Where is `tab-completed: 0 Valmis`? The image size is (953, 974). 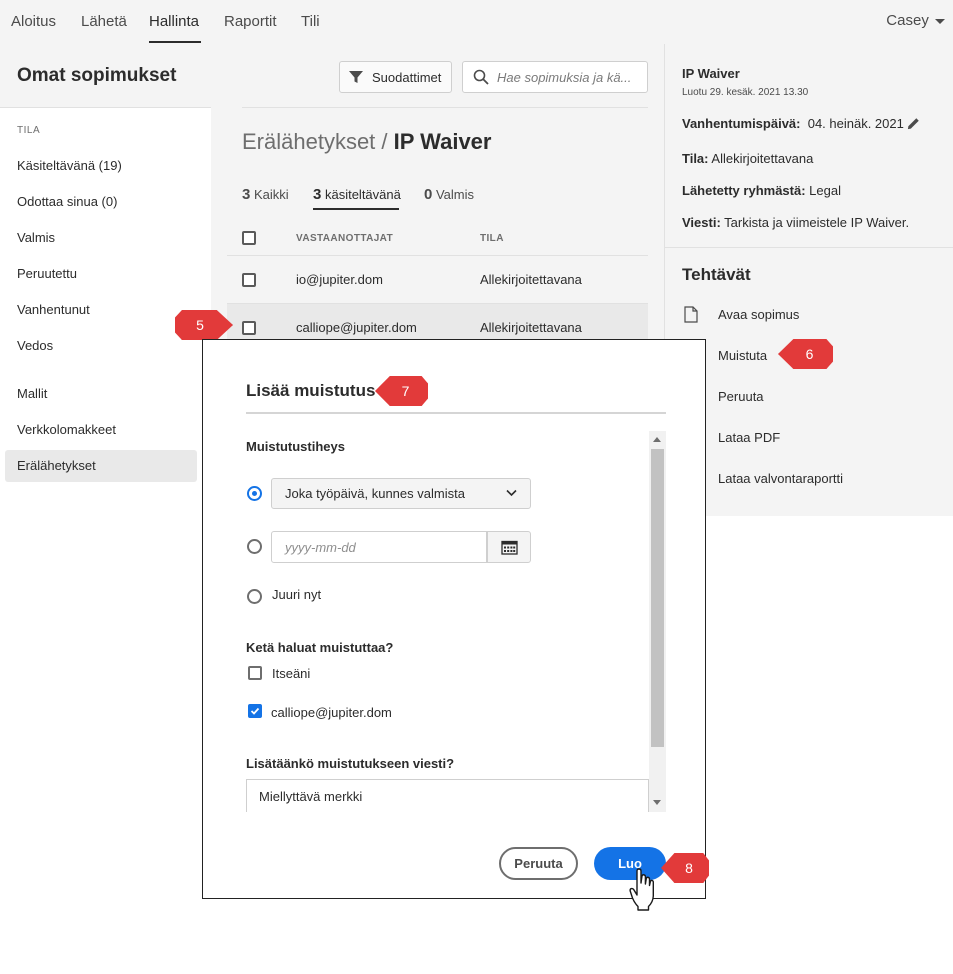
tab-completed: 0 Valmis is located at coordinates (449, 194).